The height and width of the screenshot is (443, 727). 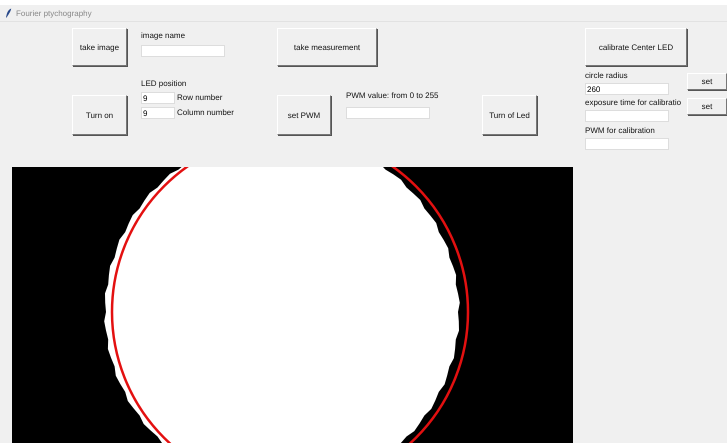 I want to click on circle-radius-label: circle radius, so click(x=606, y=76).